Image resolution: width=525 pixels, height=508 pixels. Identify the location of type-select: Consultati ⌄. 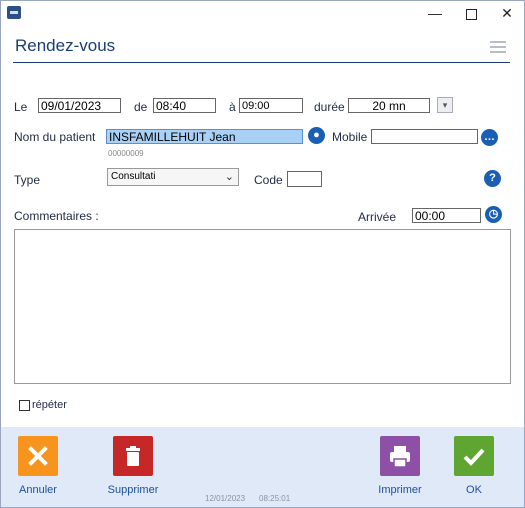
(173, 177).